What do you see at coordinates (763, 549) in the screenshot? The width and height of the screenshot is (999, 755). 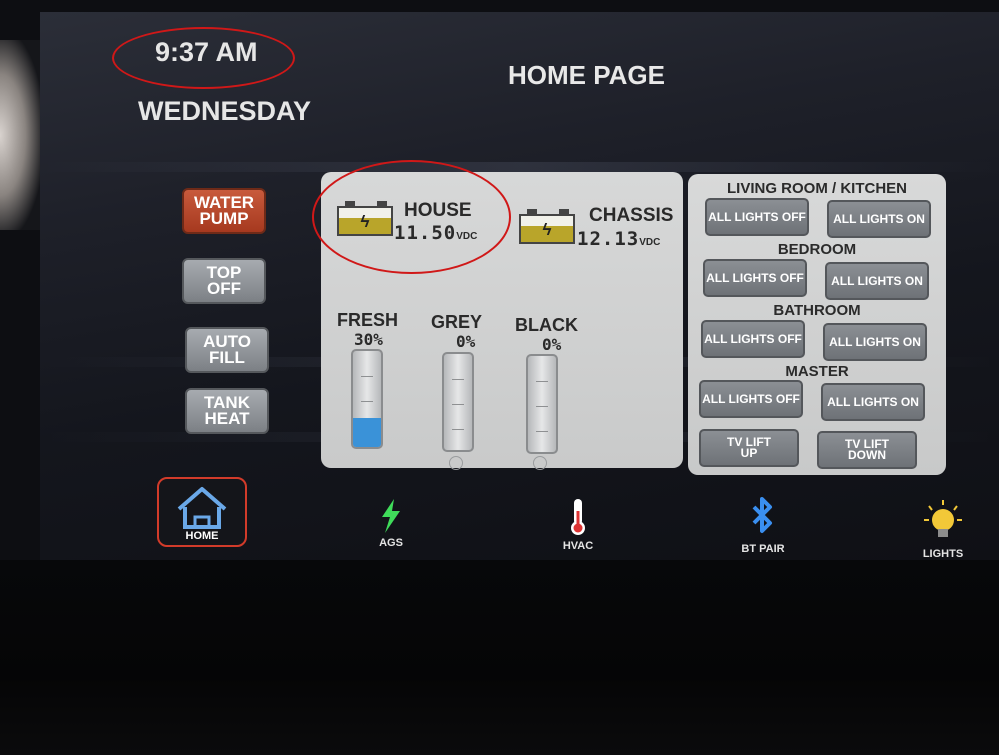 I see `nav-bt-pair-label: BT PAIR` at bounding box center [763, 549].